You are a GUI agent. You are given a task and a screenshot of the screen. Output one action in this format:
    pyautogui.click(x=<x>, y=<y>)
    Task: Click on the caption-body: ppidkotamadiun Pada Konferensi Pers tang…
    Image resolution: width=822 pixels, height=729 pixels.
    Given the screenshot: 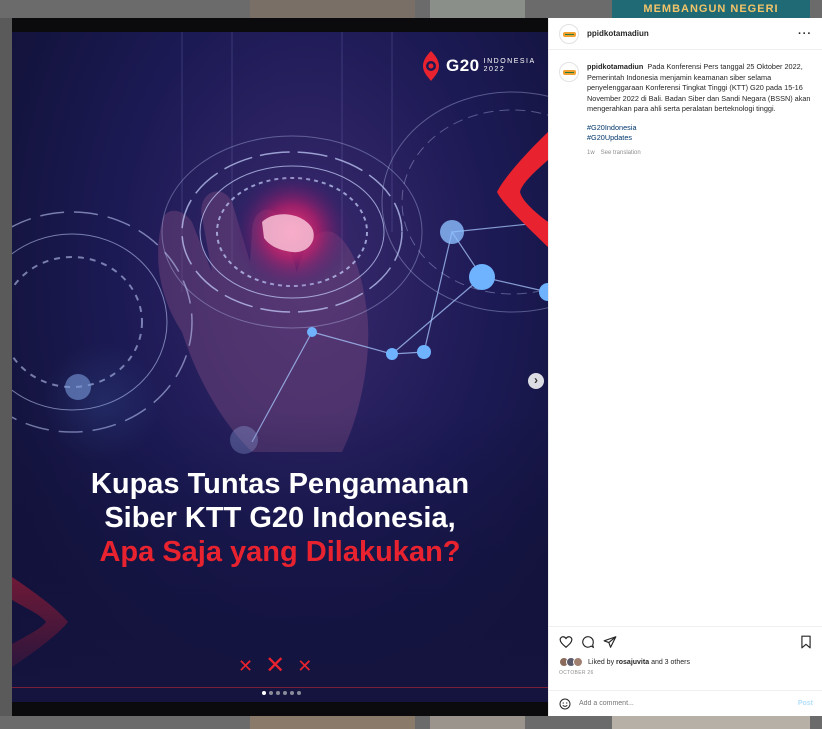 What is the action you would take?
    pyautogui.click(x=699, y=110)
    